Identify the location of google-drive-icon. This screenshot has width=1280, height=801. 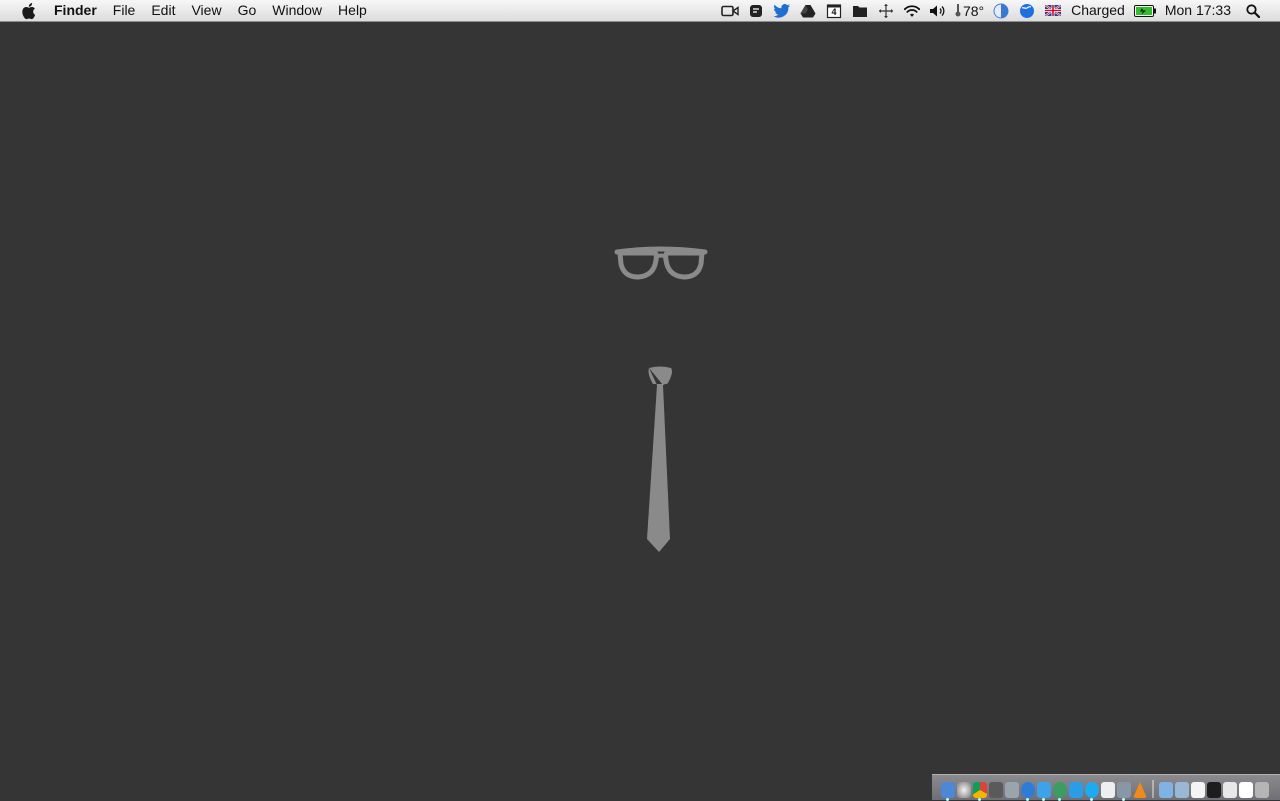
(808, 11).